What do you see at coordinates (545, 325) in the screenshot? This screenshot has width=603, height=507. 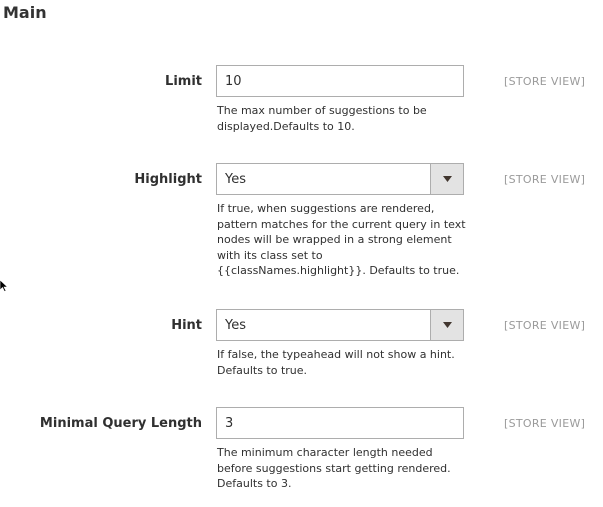 I see `hint-scope-label: [STORE VIEW]` at bounding box center [545, 325].